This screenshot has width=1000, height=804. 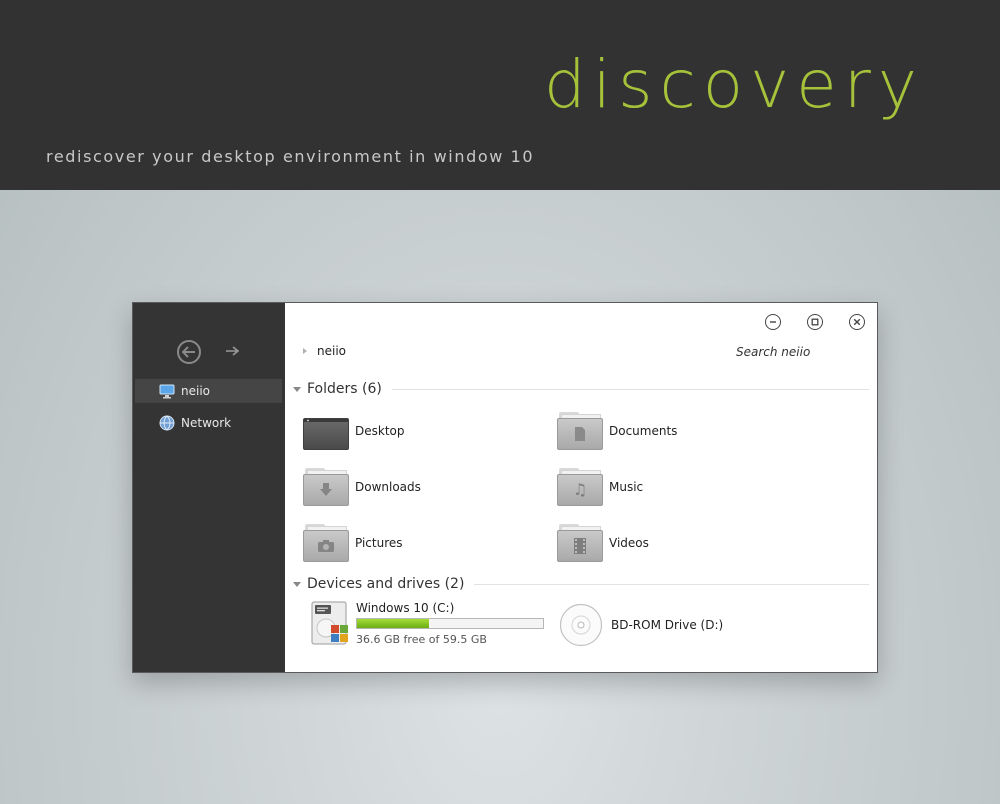 I want to click on hard-drive-icon, so click(x=330, y=623).